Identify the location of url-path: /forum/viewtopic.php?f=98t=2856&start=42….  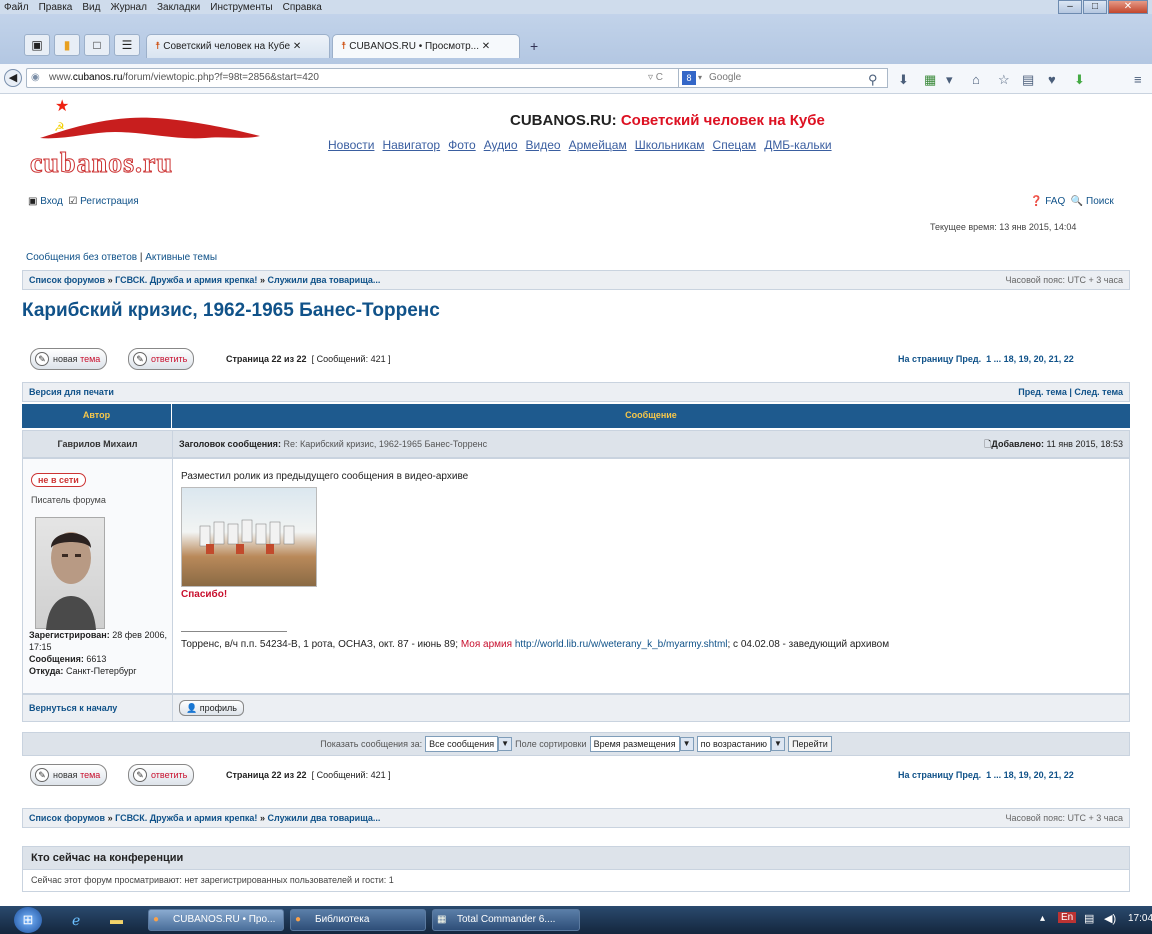
(220, 77).